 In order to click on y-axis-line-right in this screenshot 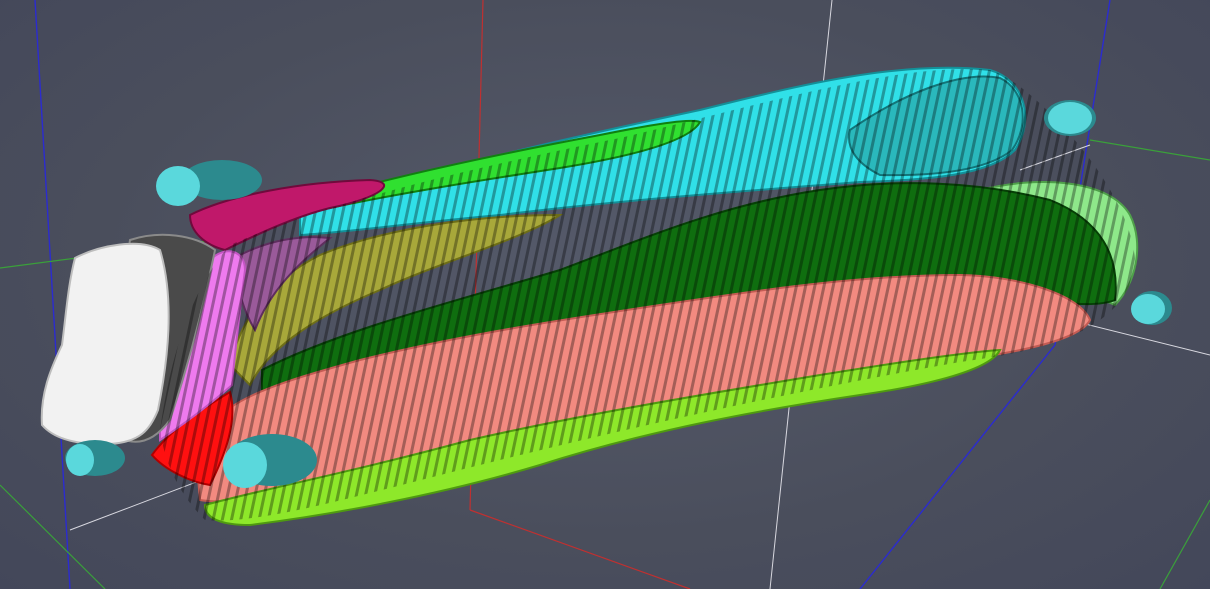, I will do `click(1149, 150)`.